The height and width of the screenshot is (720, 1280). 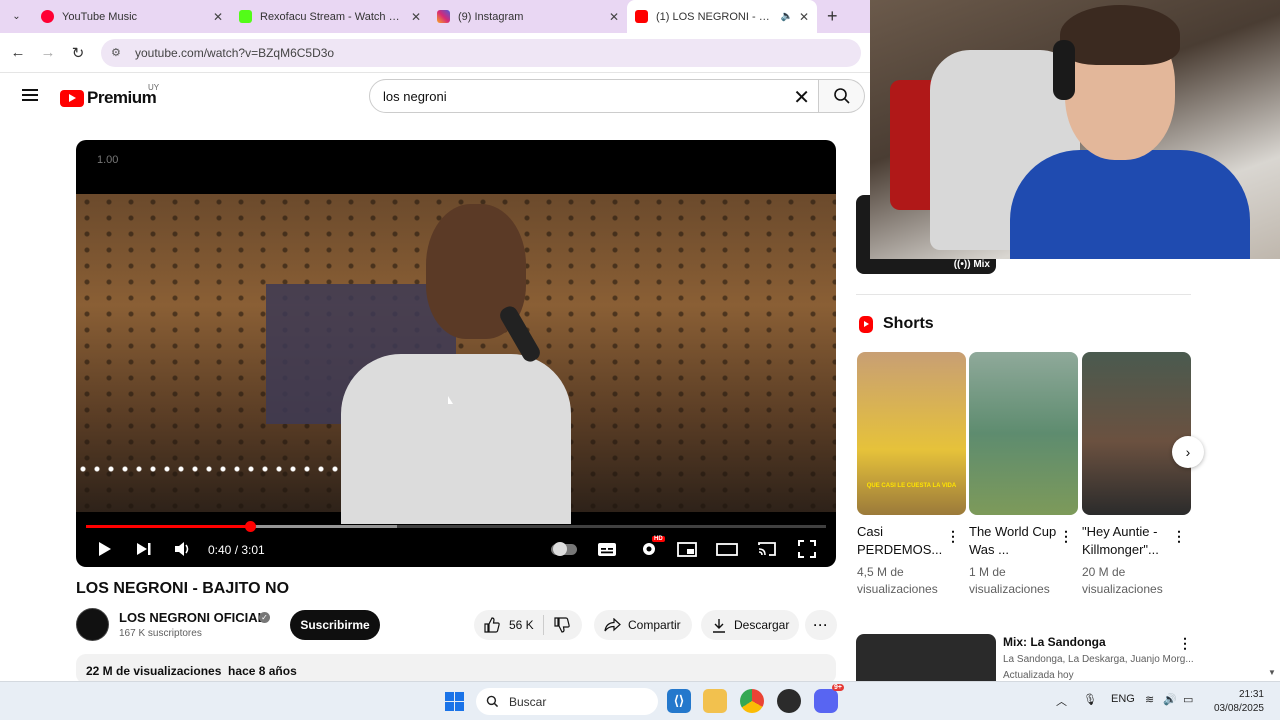 What do you see at coordinates (1123, 699) in the screenshot?
I see `language-indicator: ENG` at bounding box center [1123, 699].